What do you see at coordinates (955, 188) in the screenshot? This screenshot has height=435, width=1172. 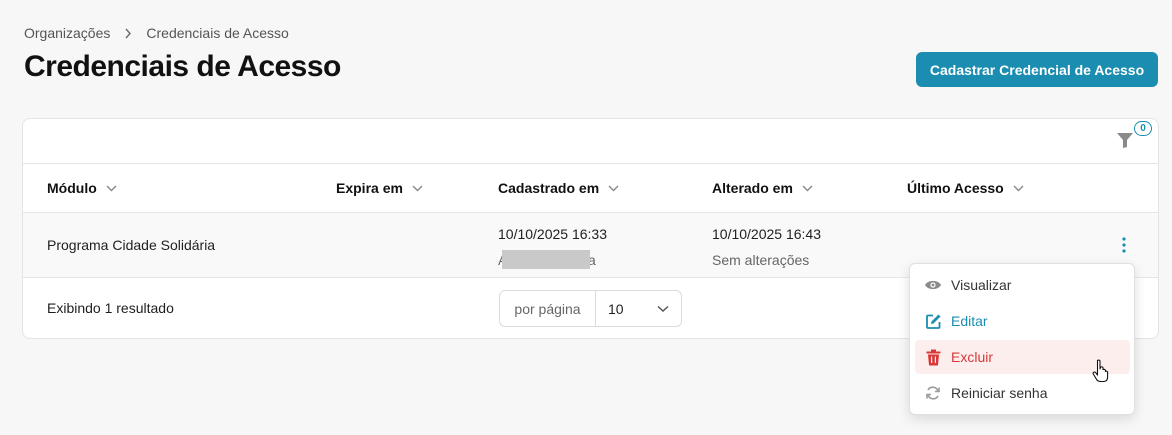 I see `column-label: Último Acesso` at bounding box center [955, 188].